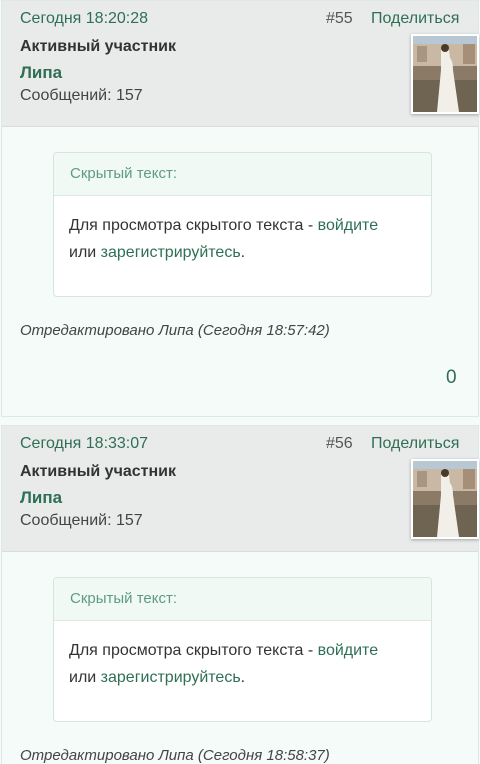 This screenshot has width=480, height=764. Describe the element at coordinates (175, 755) in the screenshot. I see `edited-note: Отредактировано Липа (Сегодня 18:58:37)` at that location.